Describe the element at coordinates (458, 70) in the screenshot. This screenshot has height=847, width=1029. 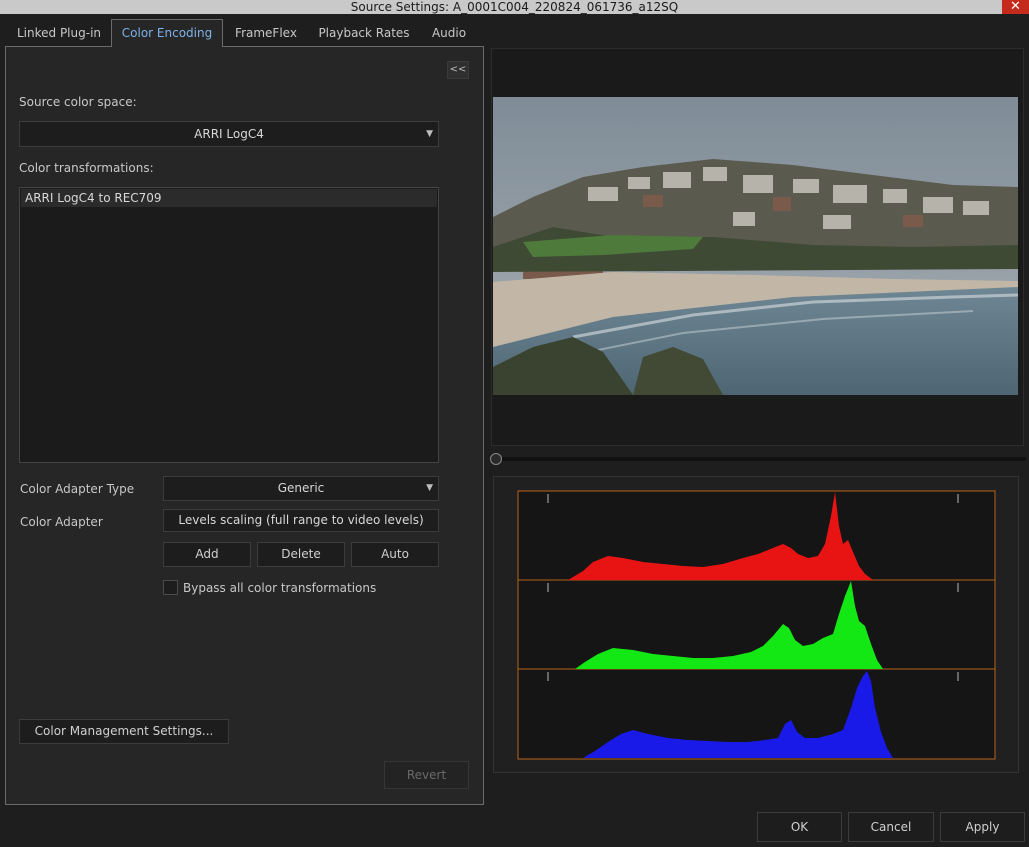
I see `collapse-panel-button: <<` at that location.